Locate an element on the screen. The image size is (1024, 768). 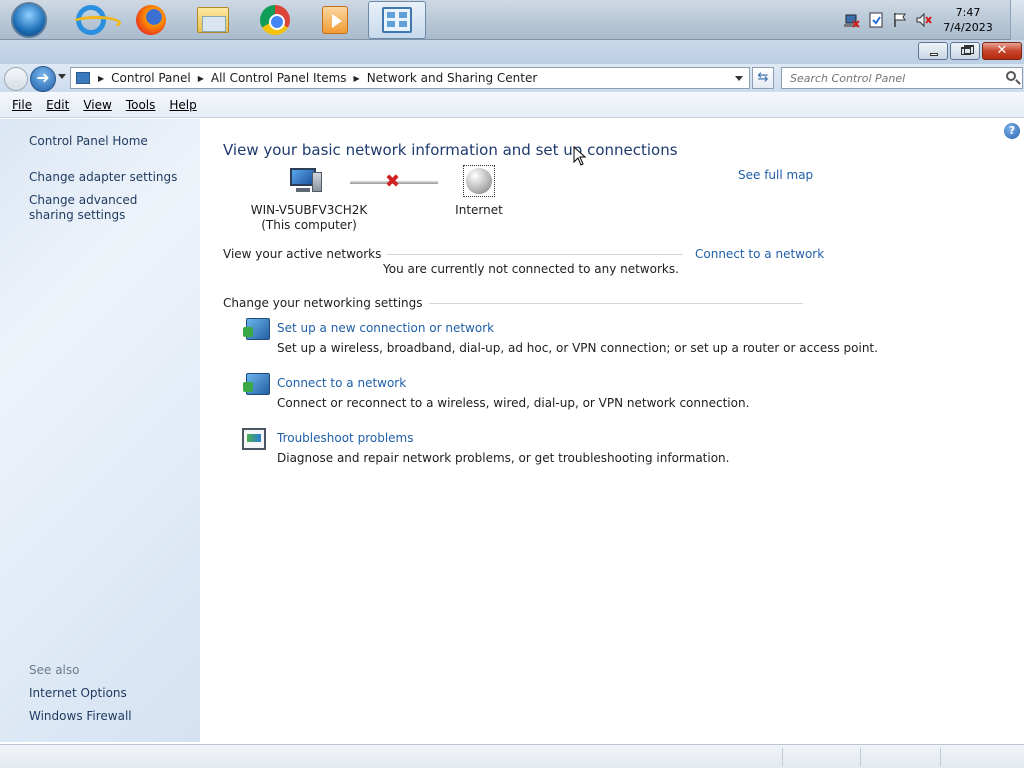
clock: 7:47 7/4/2023 is located at coordinates (968, 20).